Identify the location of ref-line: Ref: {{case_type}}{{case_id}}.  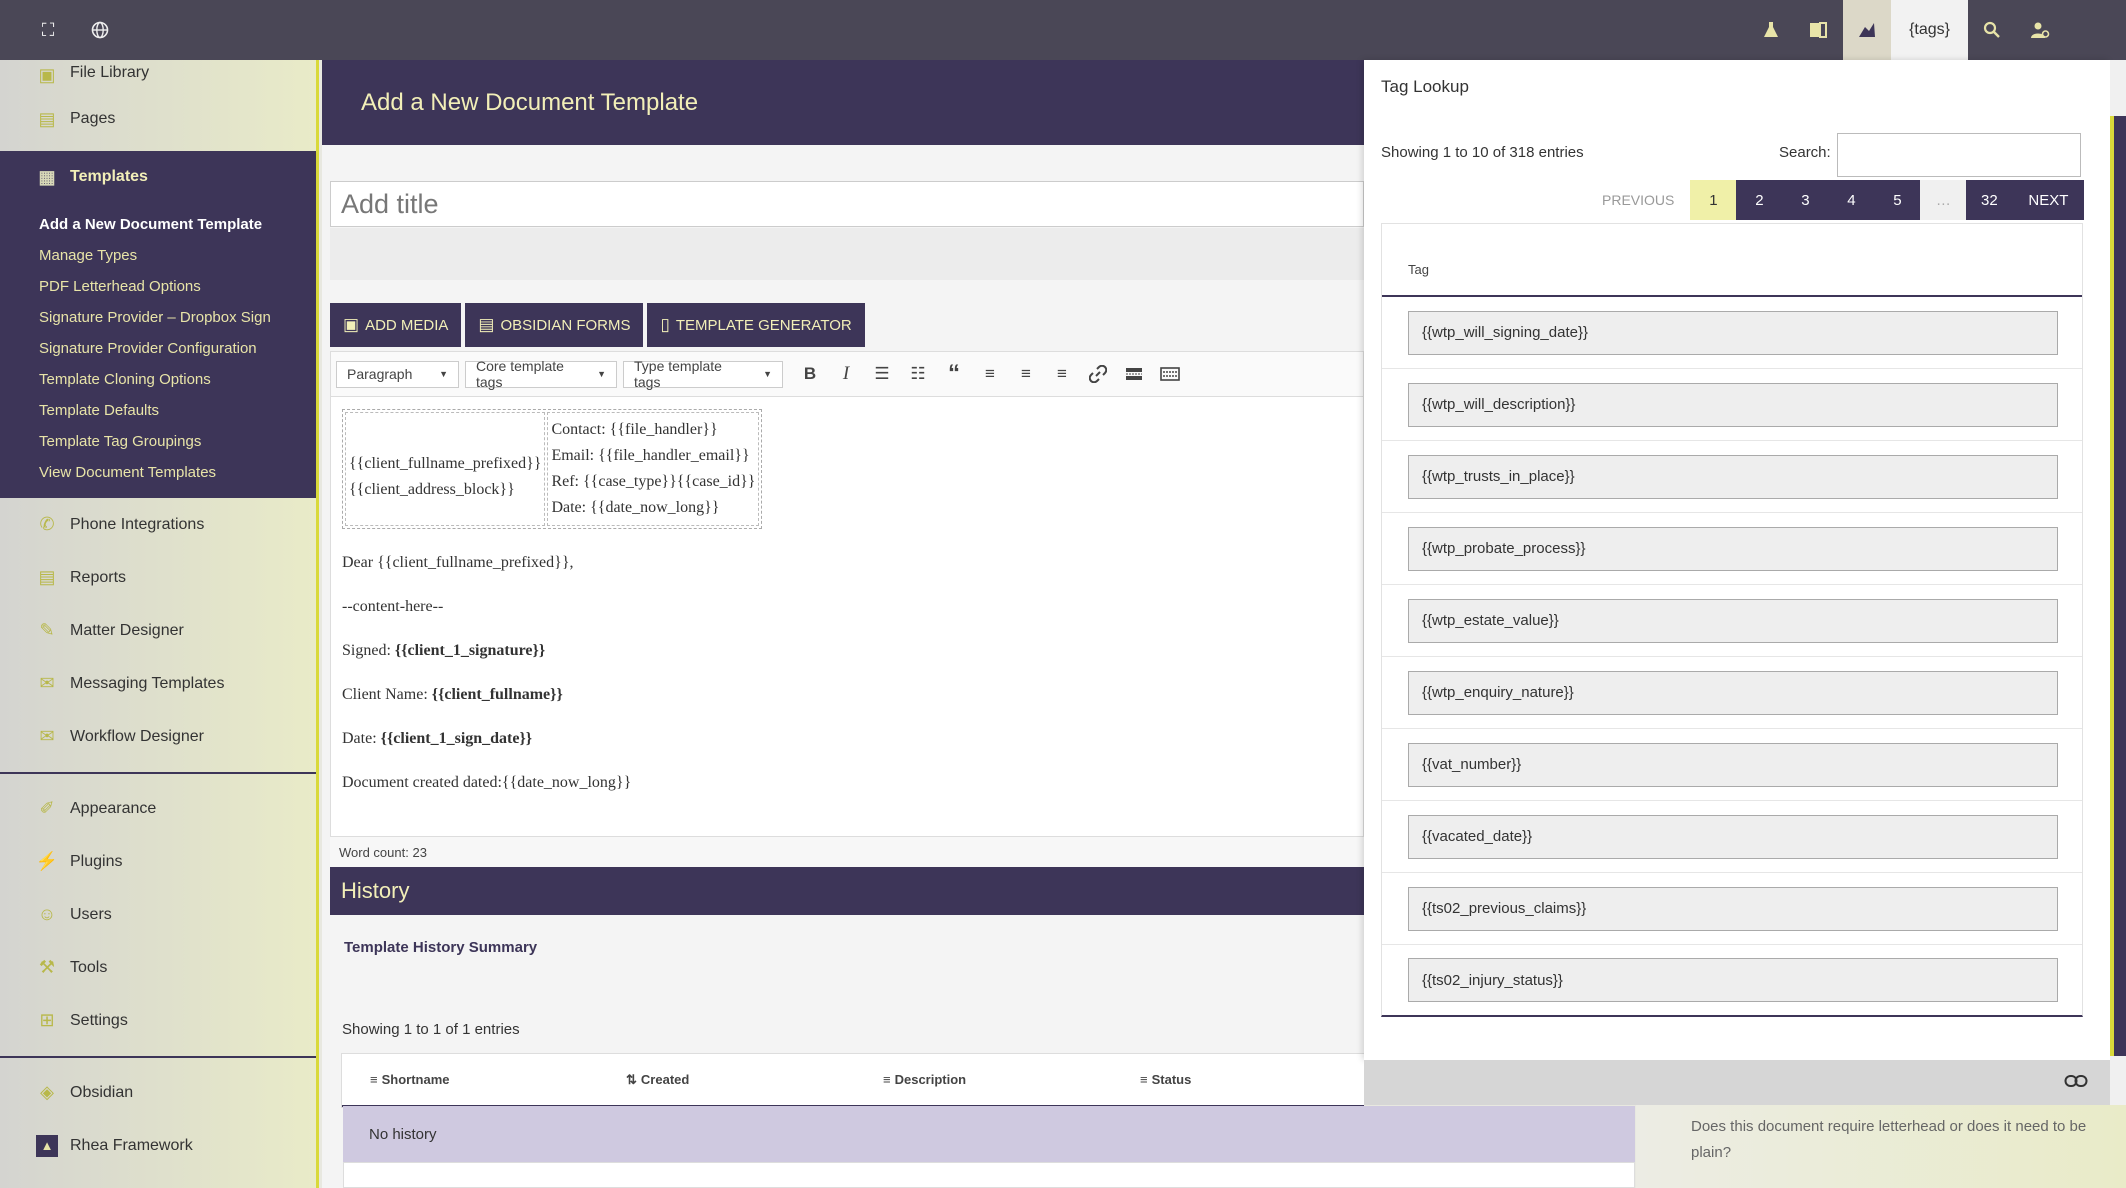
(653, 481).